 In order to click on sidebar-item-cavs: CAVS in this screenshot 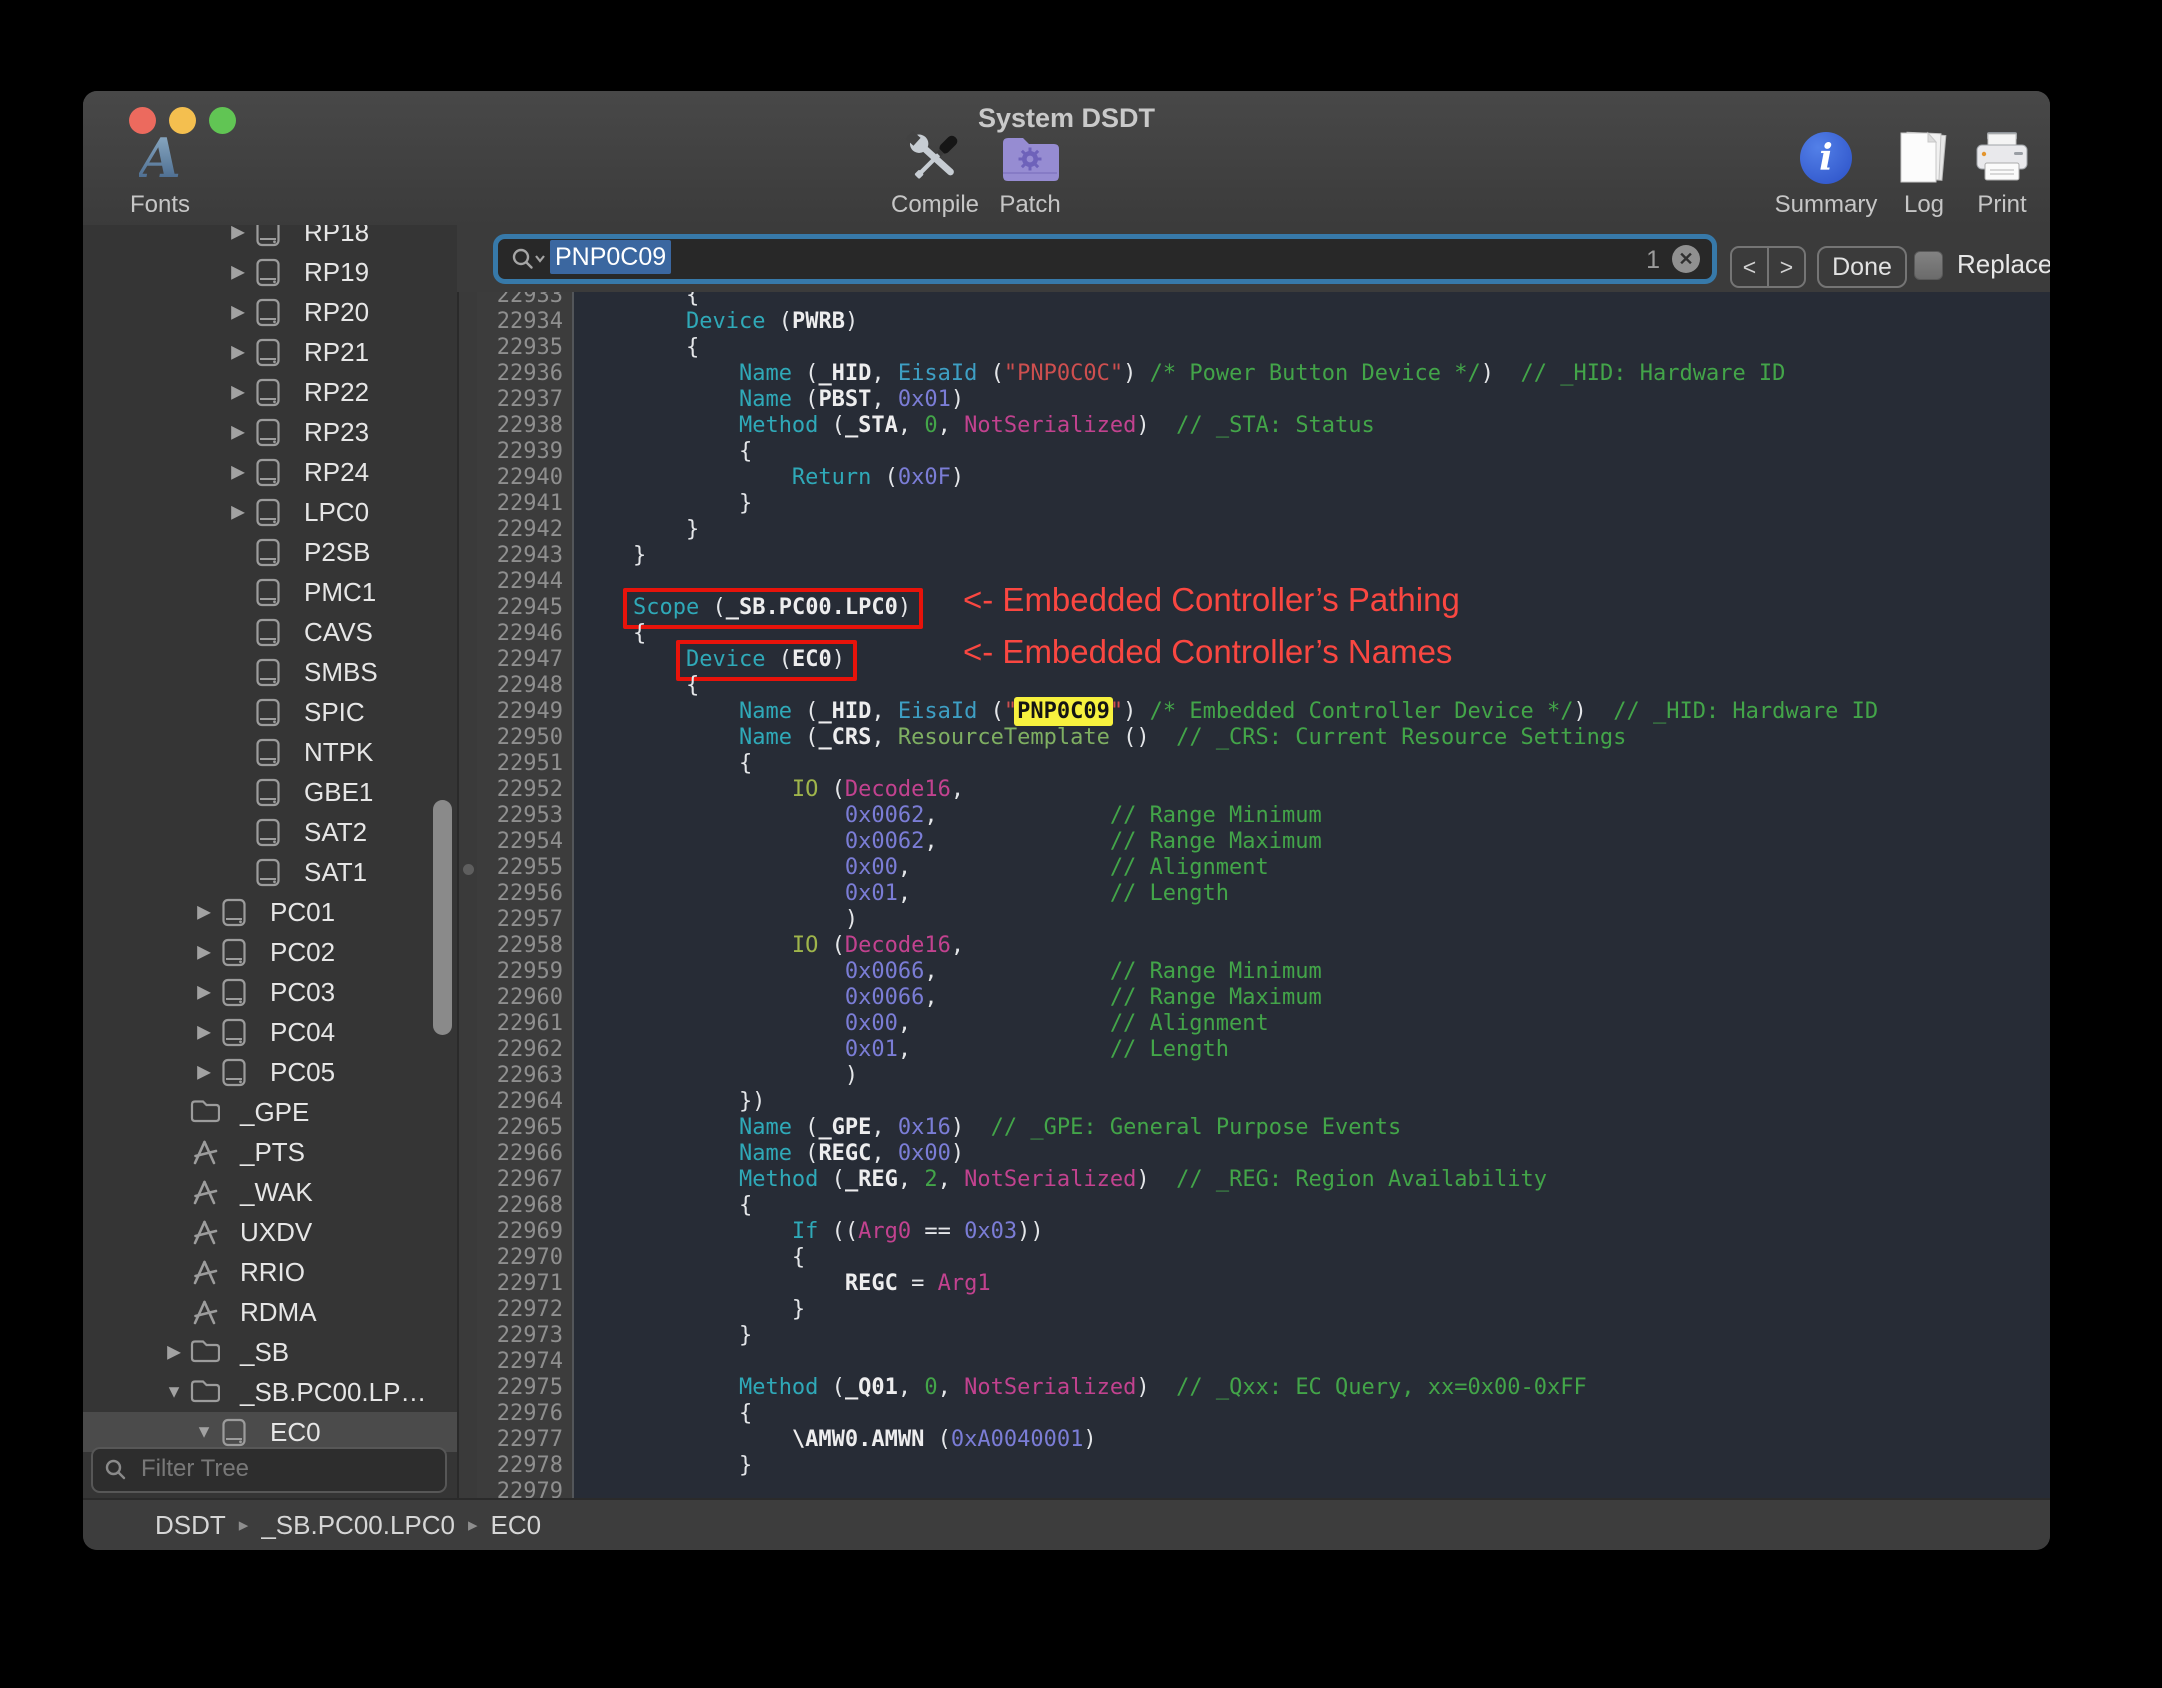, I will do `click(270, 632)`.